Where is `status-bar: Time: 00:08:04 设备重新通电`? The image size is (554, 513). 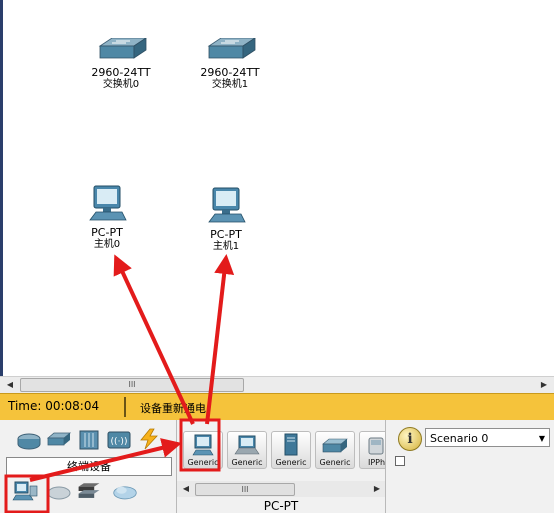
status-bar: Time: 00:08:04 设备重新通电 is located at coordinates (277, 407).